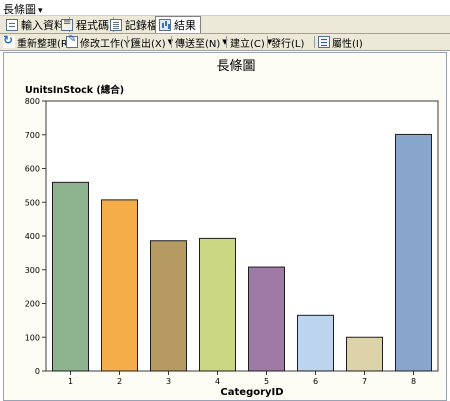 The image size is (450, 401). Describe the element at coordinates (32, 202) in the screenshot. I see `y-tick-label: 500` at that location.